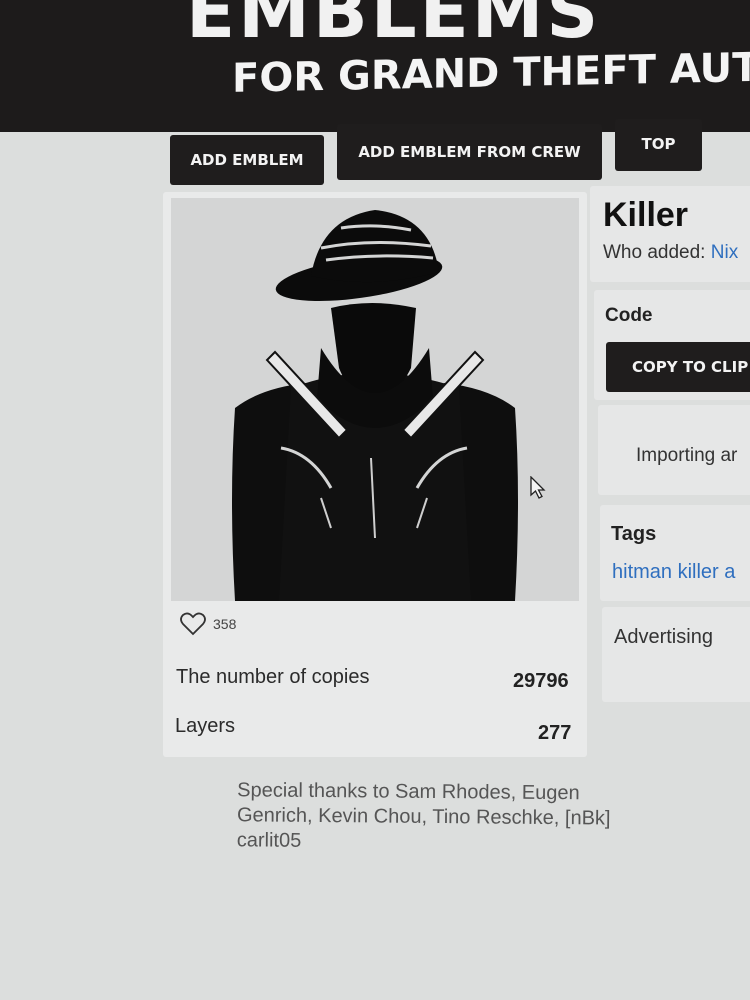 The width and height of the screenshot is (750, 1000). I want to click on who-added: Who added: Nix, so click(670, 253).